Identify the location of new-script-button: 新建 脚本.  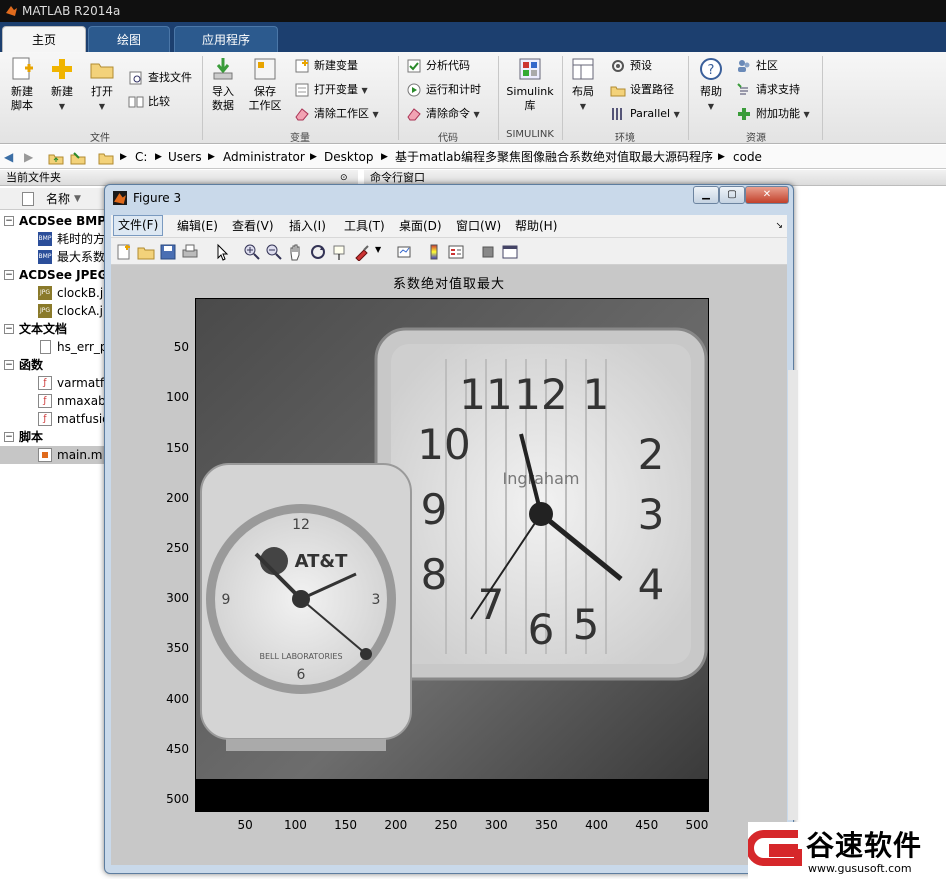
(22, 84).